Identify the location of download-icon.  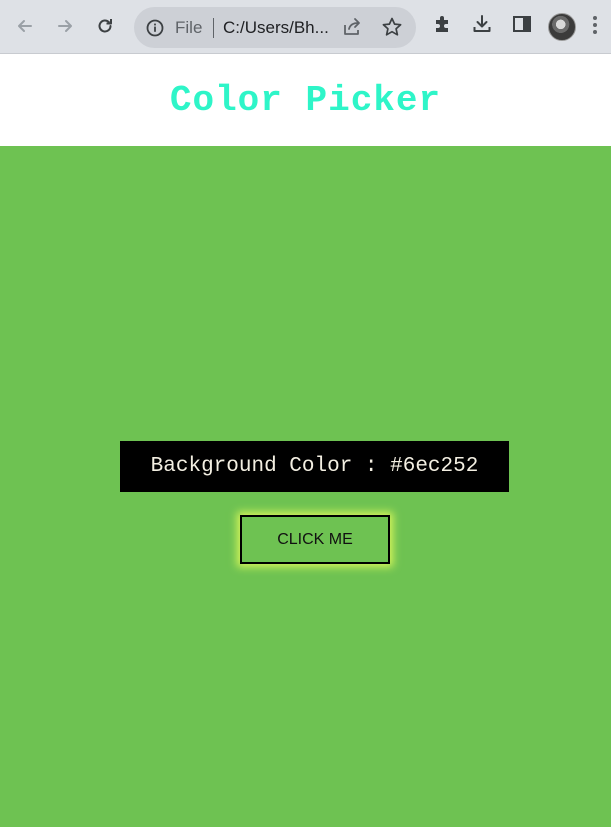
(482, 24).